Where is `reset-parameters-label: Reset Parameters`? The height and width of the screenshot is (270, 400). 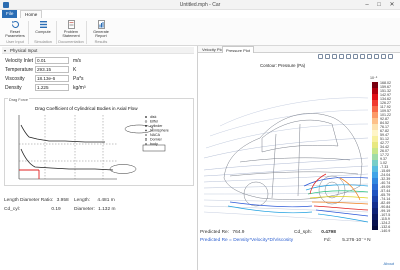
reset-parameters-label: Reset Parameters is located at coordinates (15, 34).